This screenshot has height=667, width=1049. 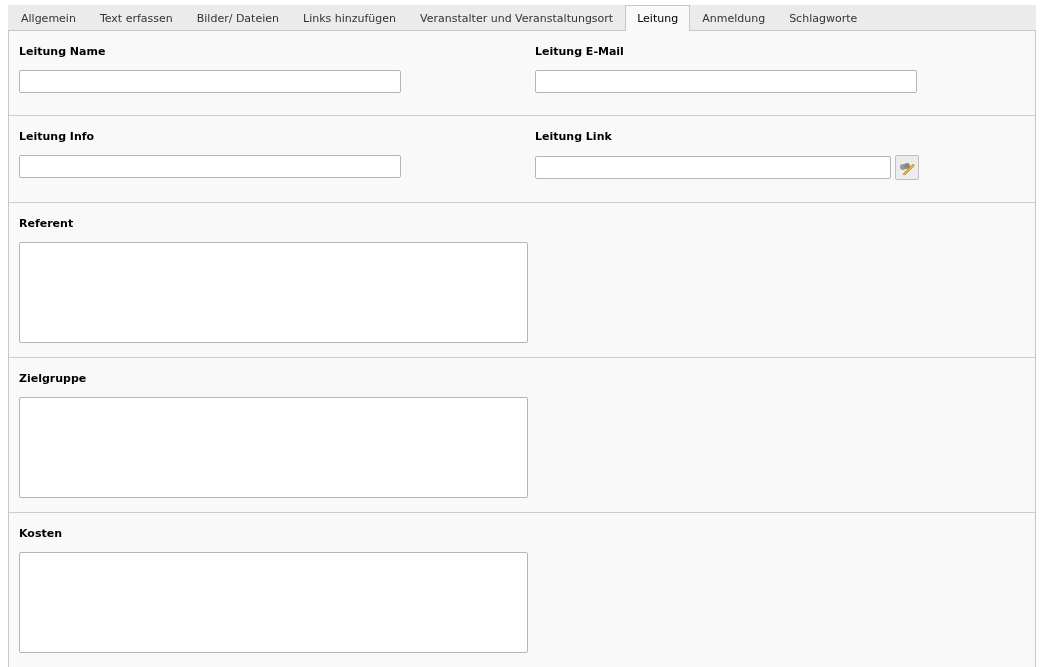 What do you see at coordinates (580, 51) in the screenshot?
I see `field-label: Leitung E-Mail` at bounding box center [580, 51].